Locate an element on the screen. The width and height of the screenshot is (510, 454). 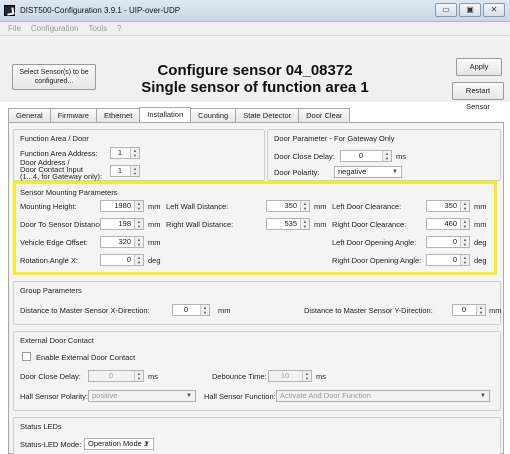
maximize-button: ▣ is located at coordinates (470, 10).